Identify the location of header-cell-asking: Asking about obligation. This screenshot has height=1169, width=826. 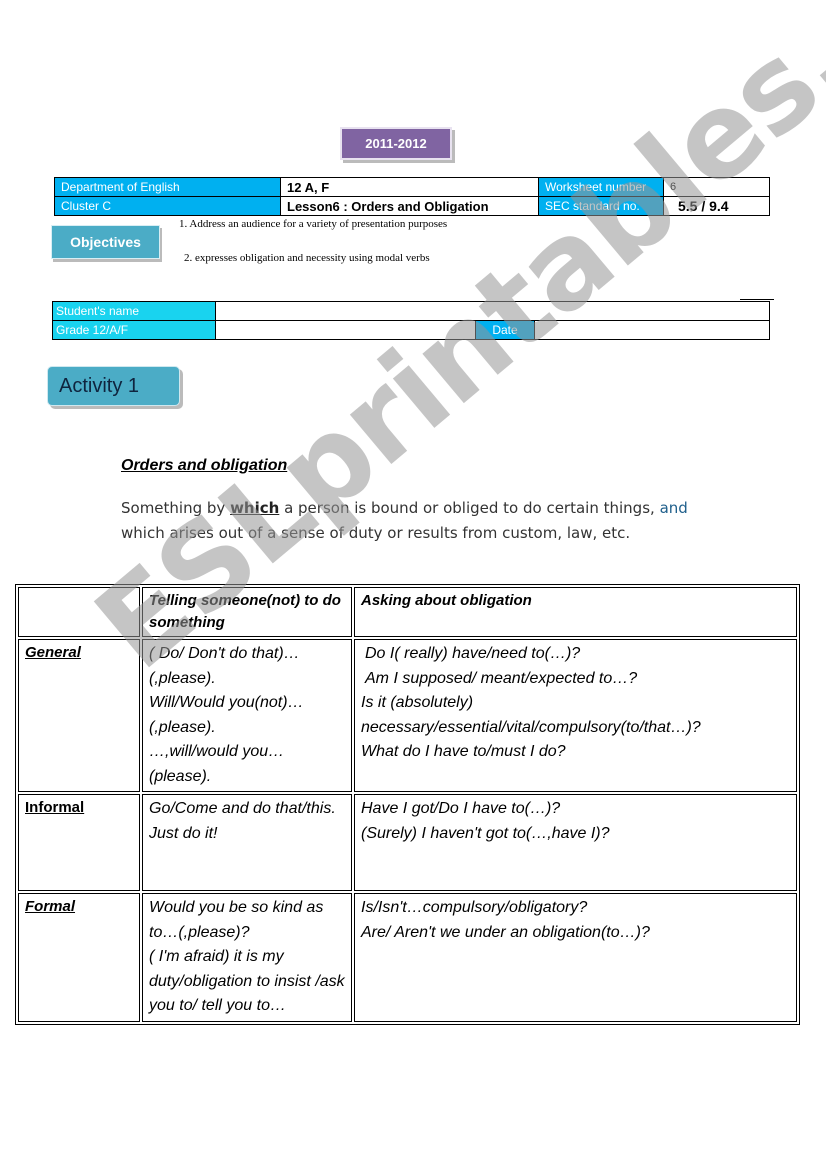
(575, 612).